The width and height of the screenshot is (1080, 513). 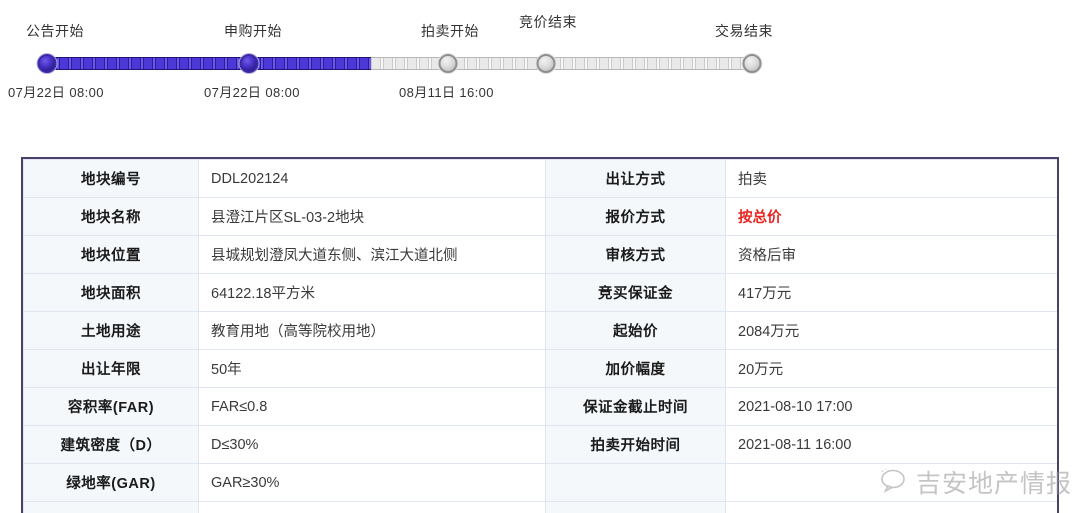 I want to click on row-value-left: 教育用地（高等院校用地）, so click(x=372, y=331).